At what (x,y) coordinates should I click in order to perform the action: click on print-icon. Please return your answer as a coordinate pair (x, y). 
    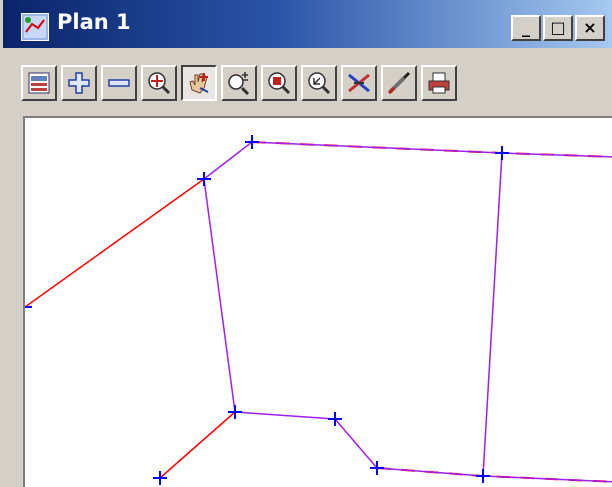
    Looking at the image, I should click on (439, 83).